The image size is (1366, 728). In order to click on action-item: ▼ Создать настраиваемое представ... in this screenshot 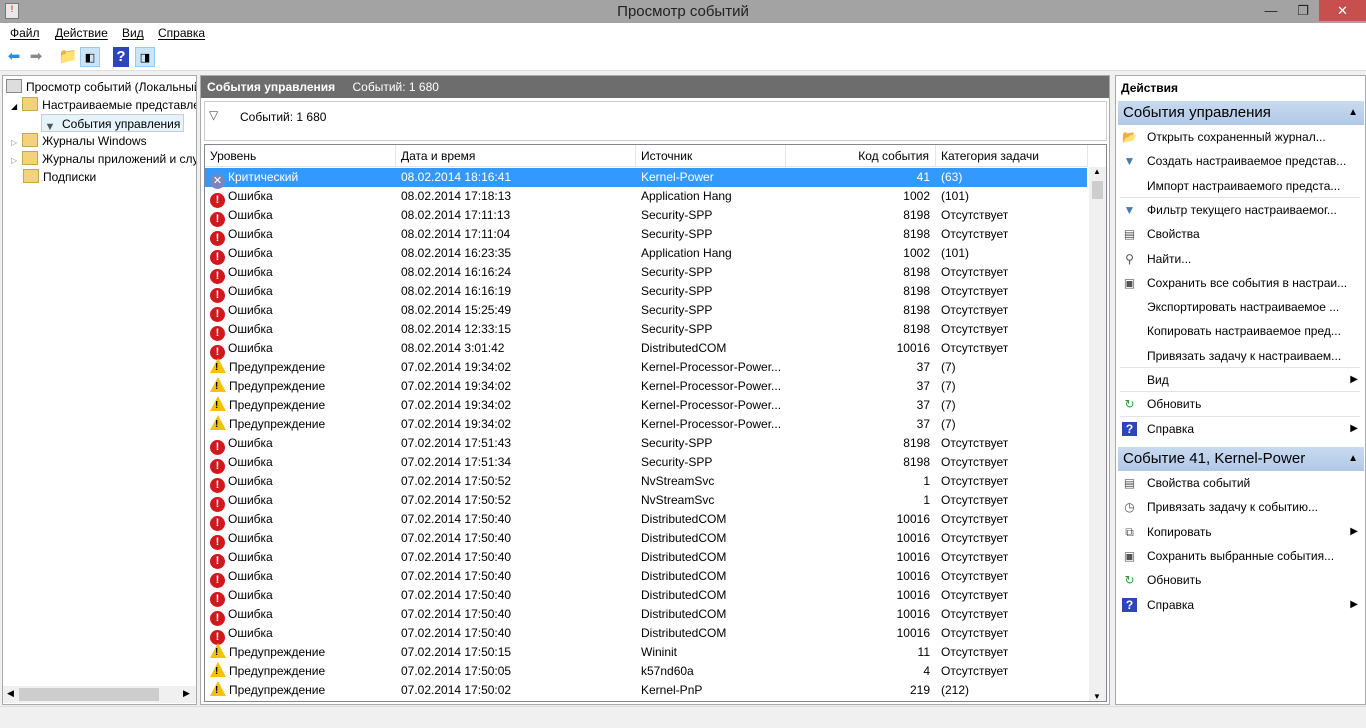, I will do `click(1239, 161)`.